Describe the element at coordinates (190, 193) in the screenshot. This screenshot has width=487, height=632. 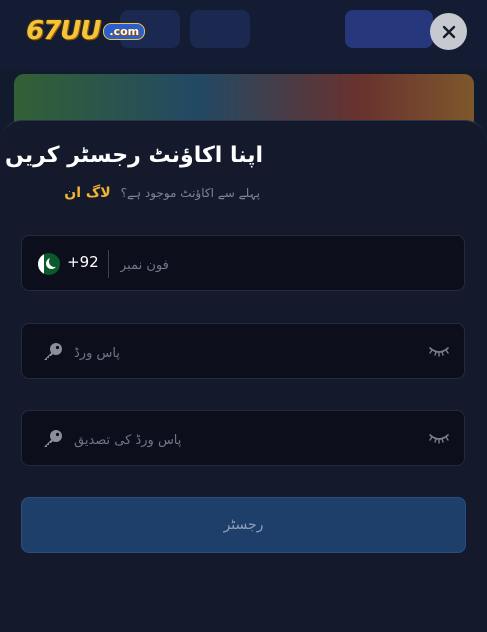
I see `already-have-account-text: پہلے سے اکاؤنٹ موجود ہے؟` at that location.